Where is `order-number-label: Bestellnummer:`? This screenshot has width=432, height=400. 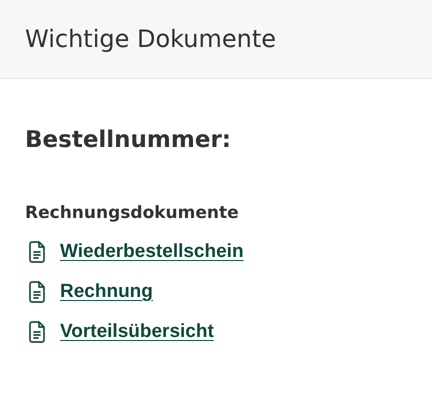
order-number-label: Bestellnummer: is located at coordinates (128, 140).